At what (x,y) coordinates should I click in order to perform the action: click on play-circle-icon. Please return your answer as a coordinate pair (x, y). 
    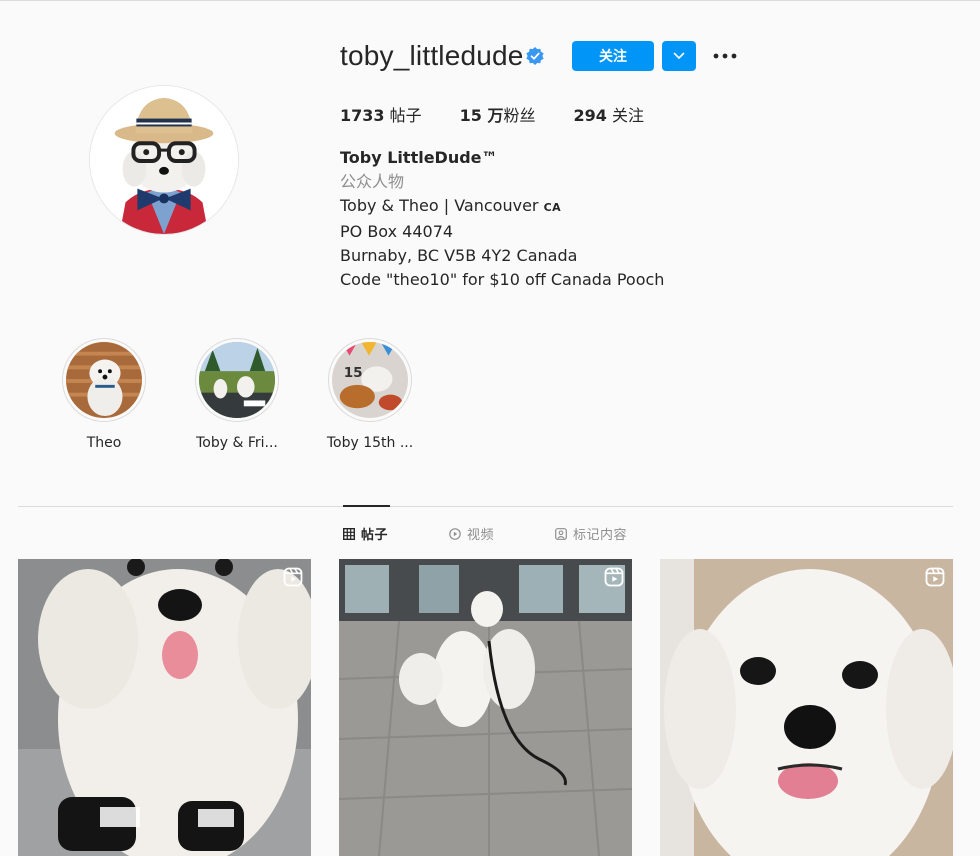
    Looking at the image, I should click on (455, 533).